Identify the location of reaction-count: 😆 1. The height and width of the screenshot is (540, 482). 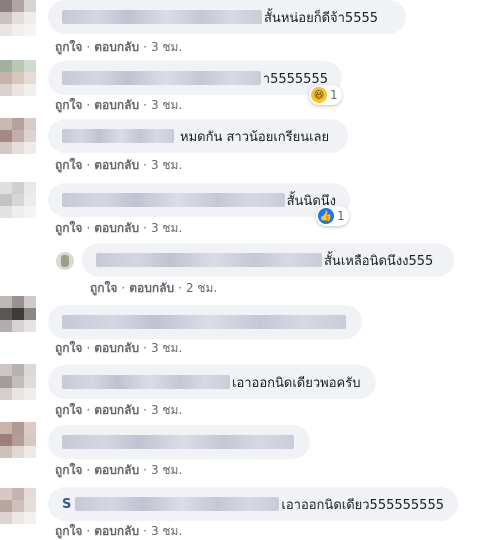
(325, 95).